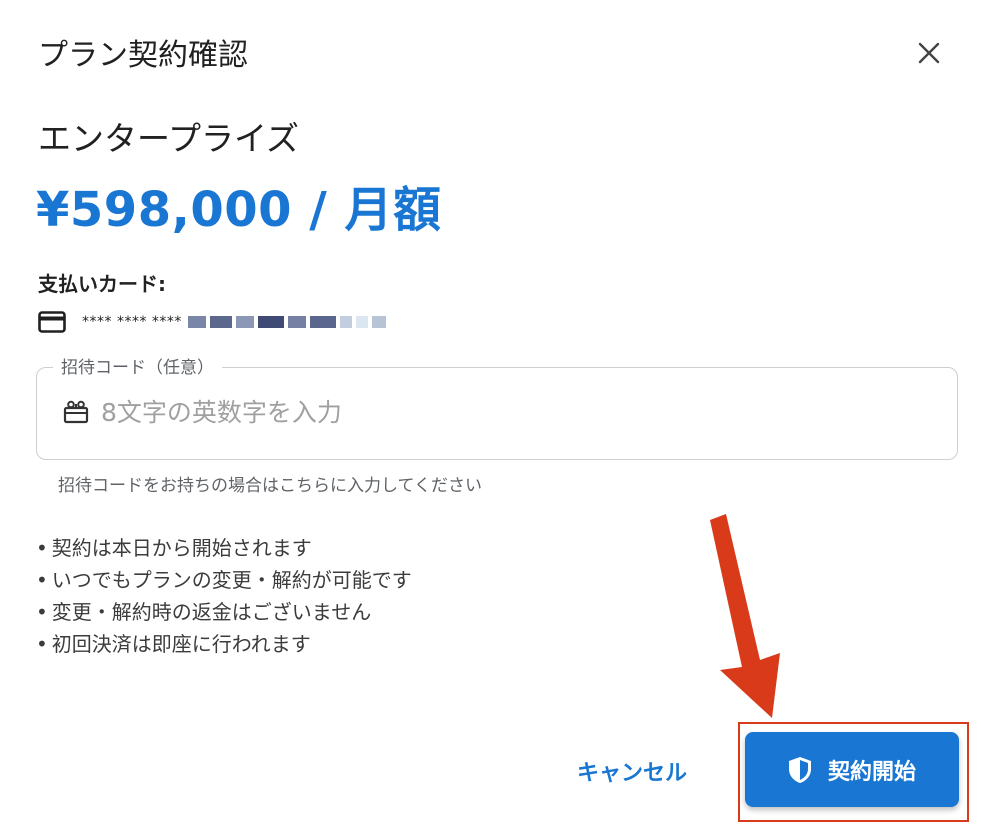 Image resolution: width=992 pixels, height=840 pixels. What do you see at coordinates (143, 55) in the screenshot?
I see `dialog-title: プラン契約確認` at bounding box center [143, 55].